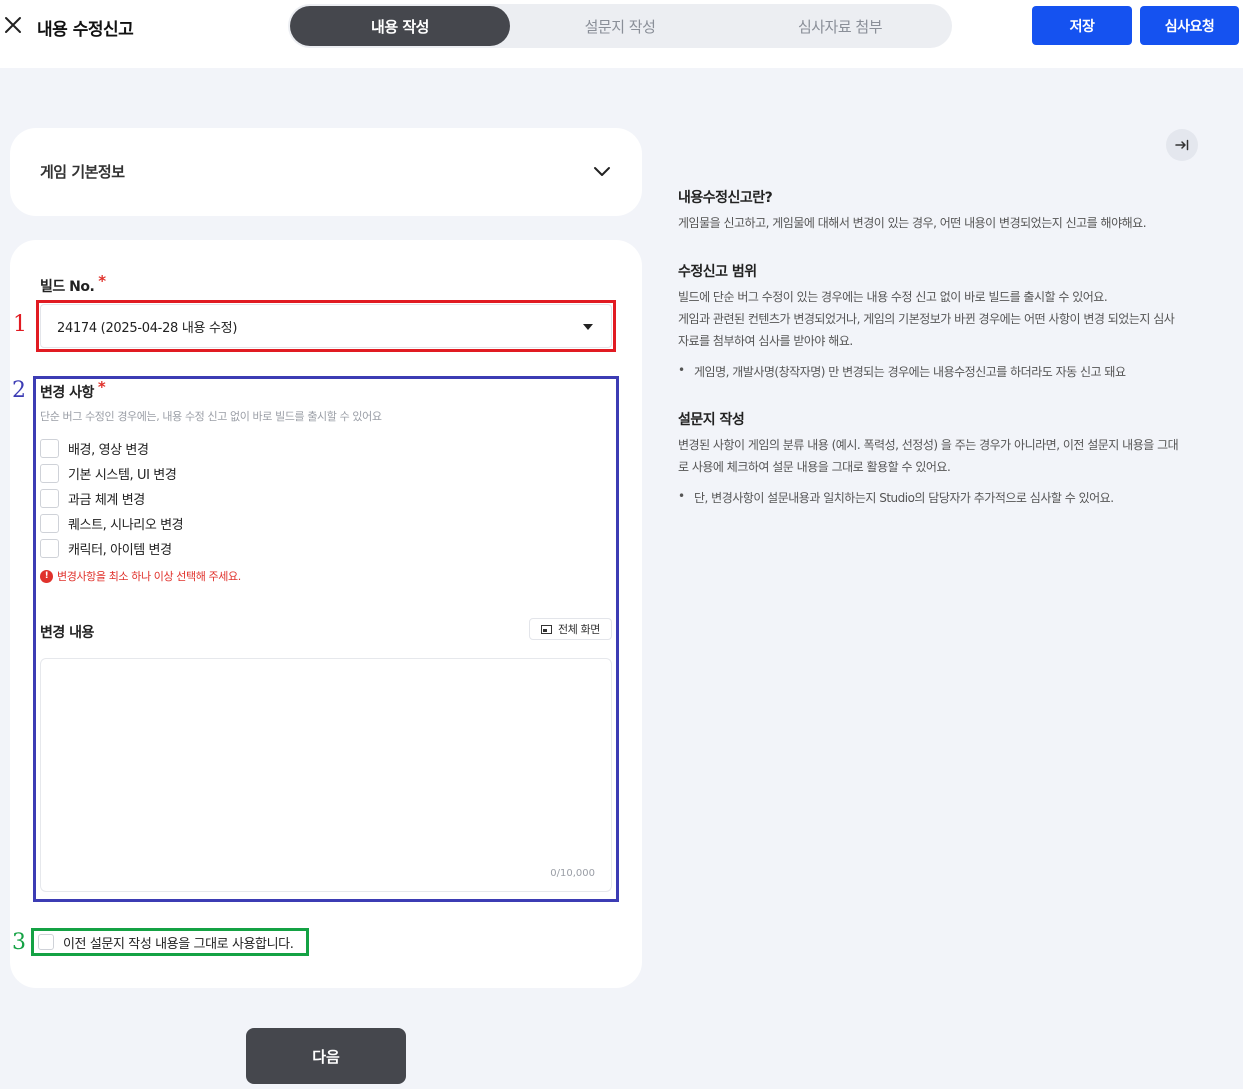 The image size is (1243, 1089). What do you see at coordinates (725, 198) in the screenshot?
I see `info-title-report: 내용수정신고란?` at bounding box center [725, 198].